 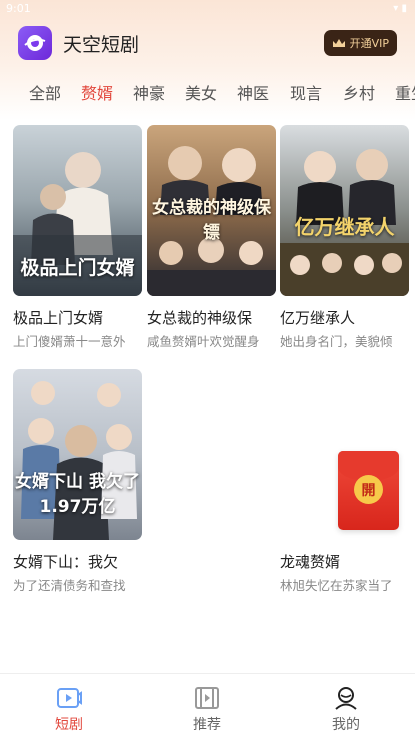 What do you see at coordinates (77, 210) in the screenshot?
I see `drama-poster: 极品上门女婿` at bounding box center [77, 210].